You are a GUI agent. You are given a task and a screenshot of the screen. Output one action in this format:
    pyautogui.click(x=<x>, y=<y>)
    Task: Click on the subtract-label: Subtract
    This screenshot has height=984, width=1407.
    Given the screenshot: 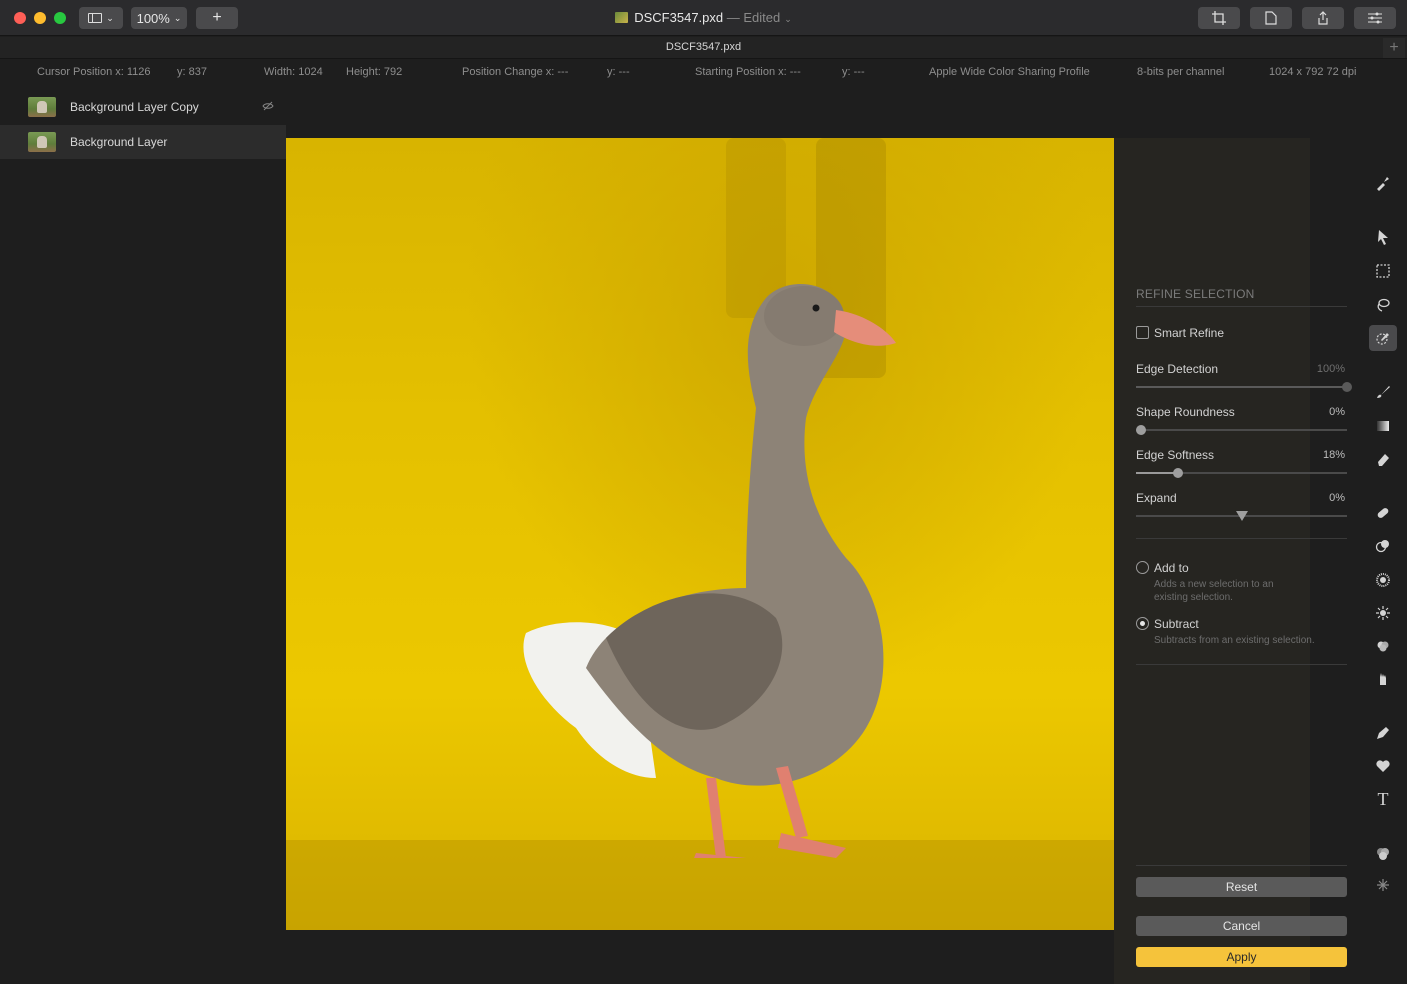 What is the action you would take?
    pyautogui.click(x=1176, y=624)
    